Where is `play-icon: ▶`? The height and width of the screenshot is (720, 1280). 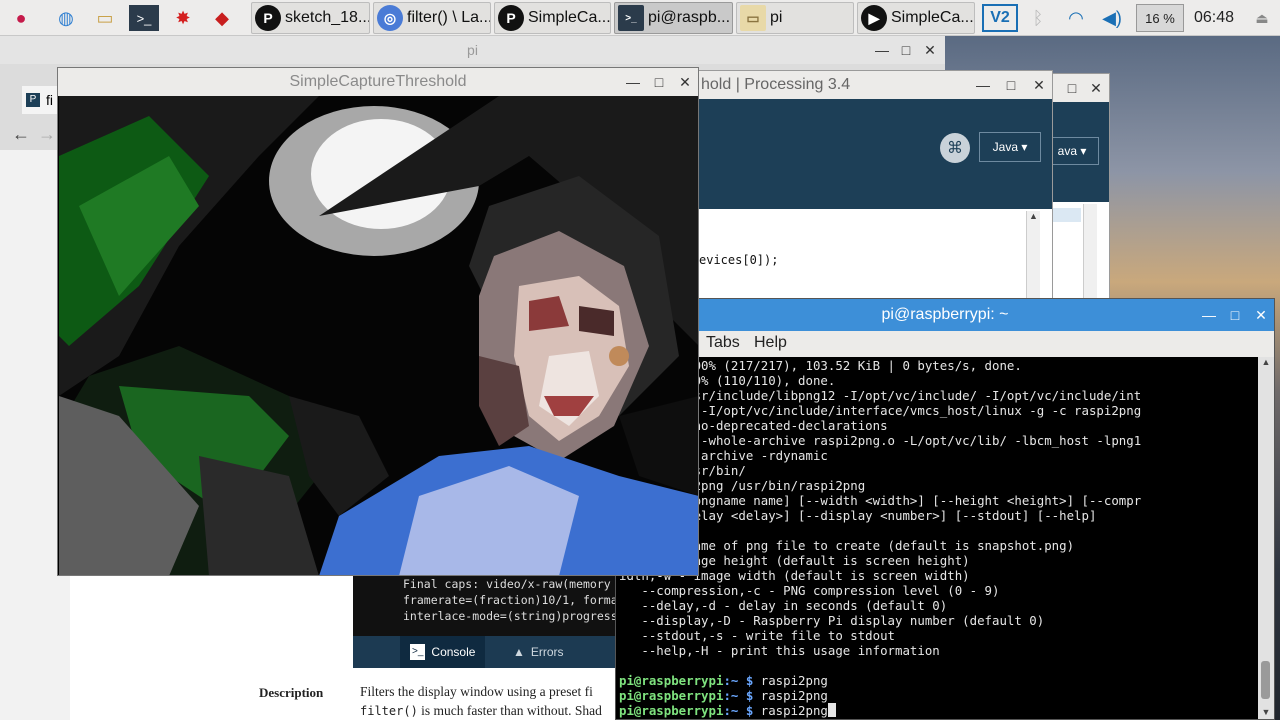 play-icon: ▶ is located at coordinates (874, 18).